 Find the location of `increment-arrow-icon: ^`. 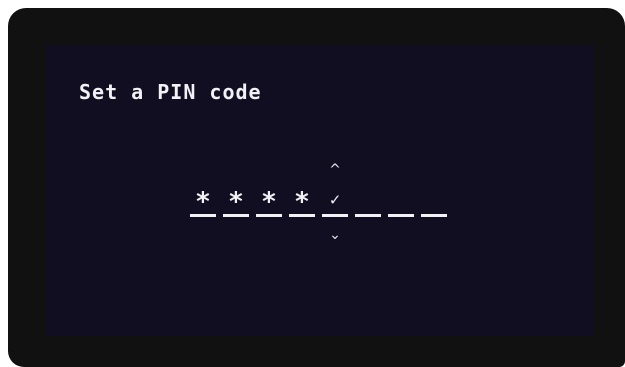

increment-arrow-icon: ^ is located at coordinates (335, 170).